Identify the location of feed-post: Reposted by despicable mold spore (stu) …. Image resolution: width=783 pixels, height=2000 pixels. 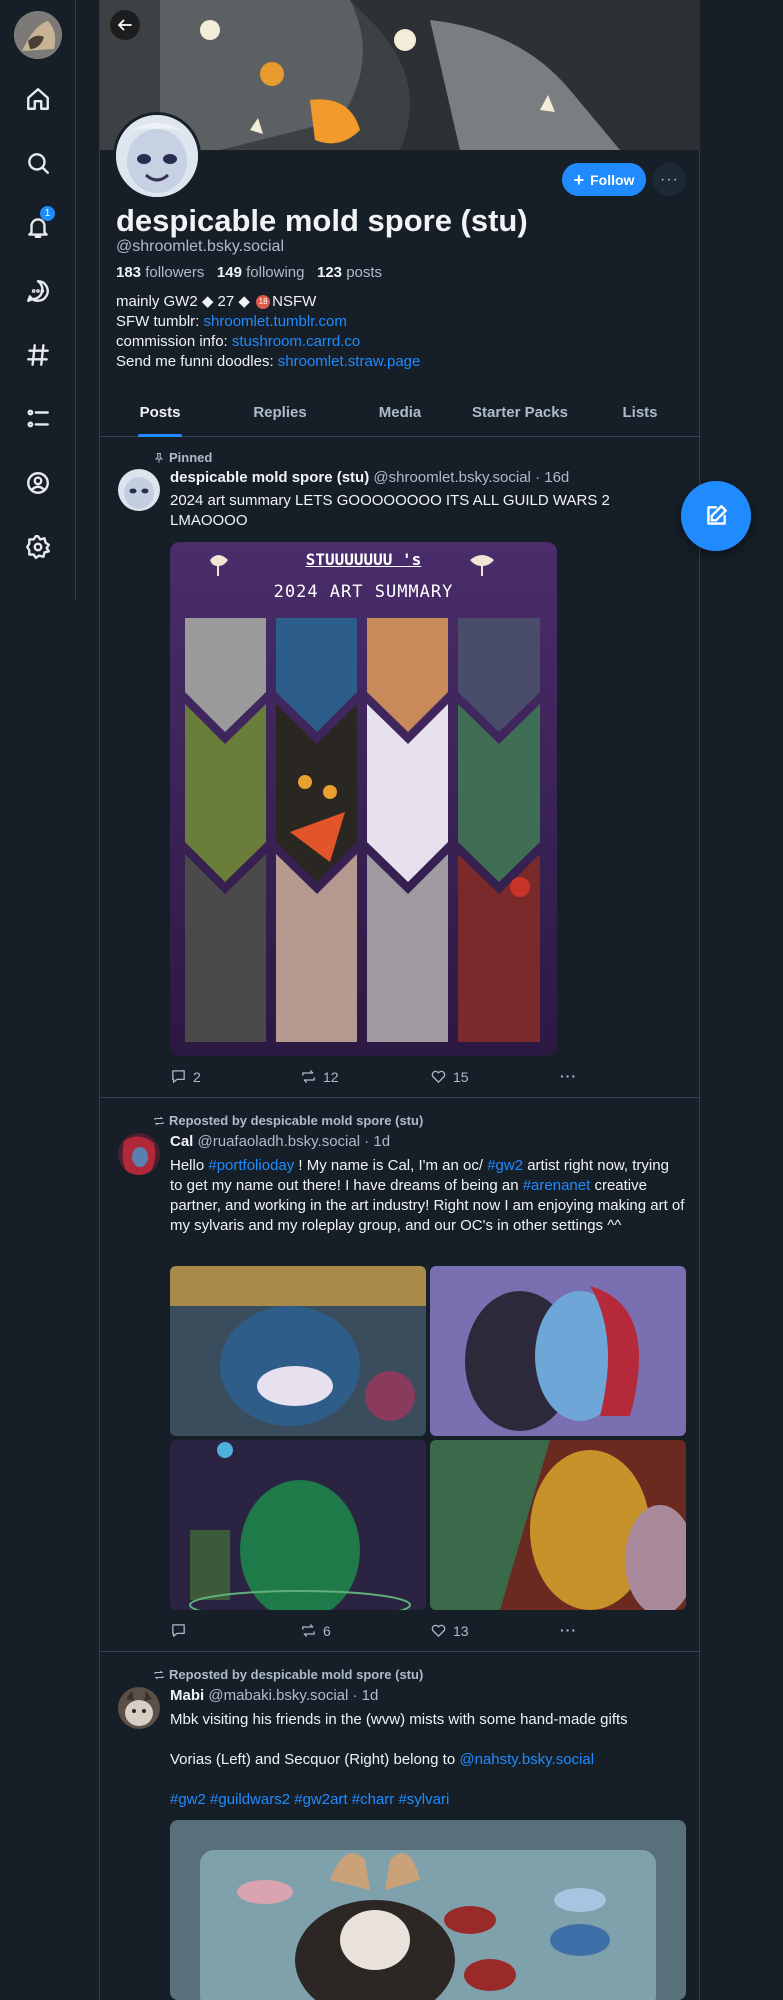
(400, 1826).